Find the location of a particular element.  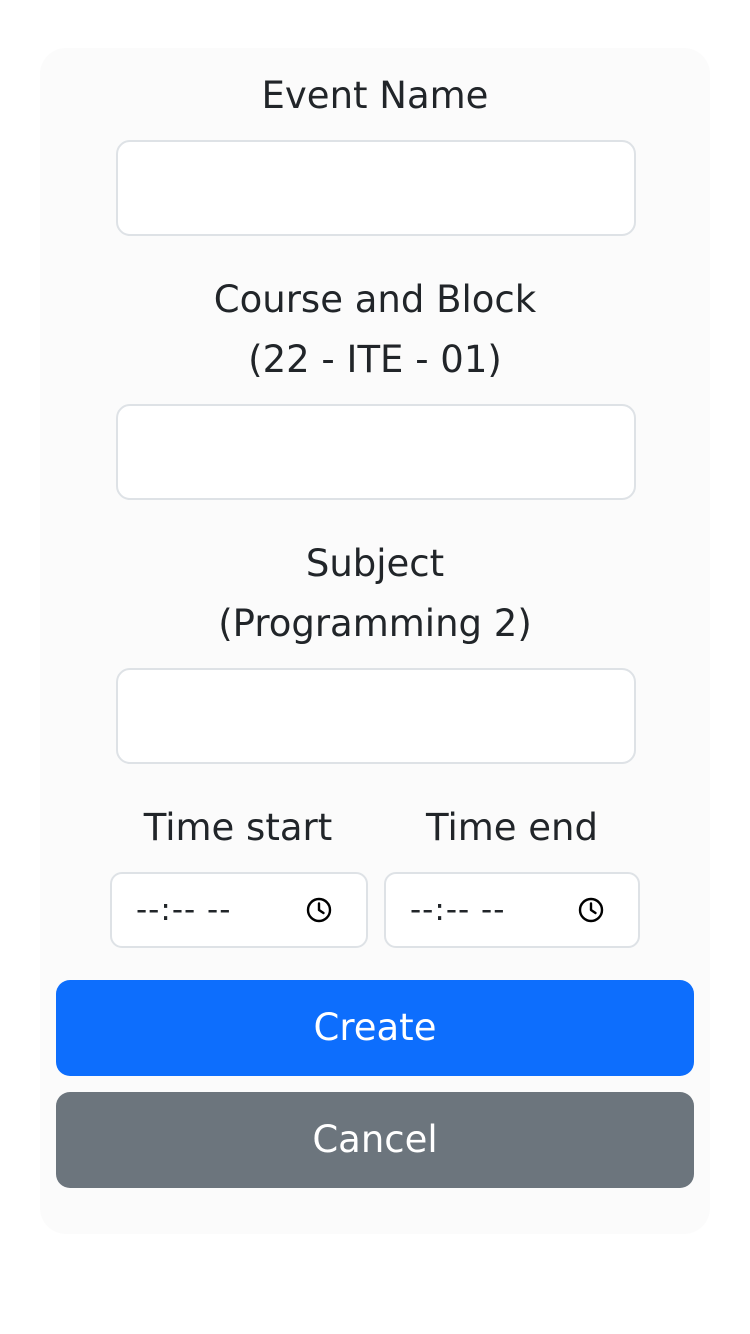

event-name-input is located at coordinates (376, 188).